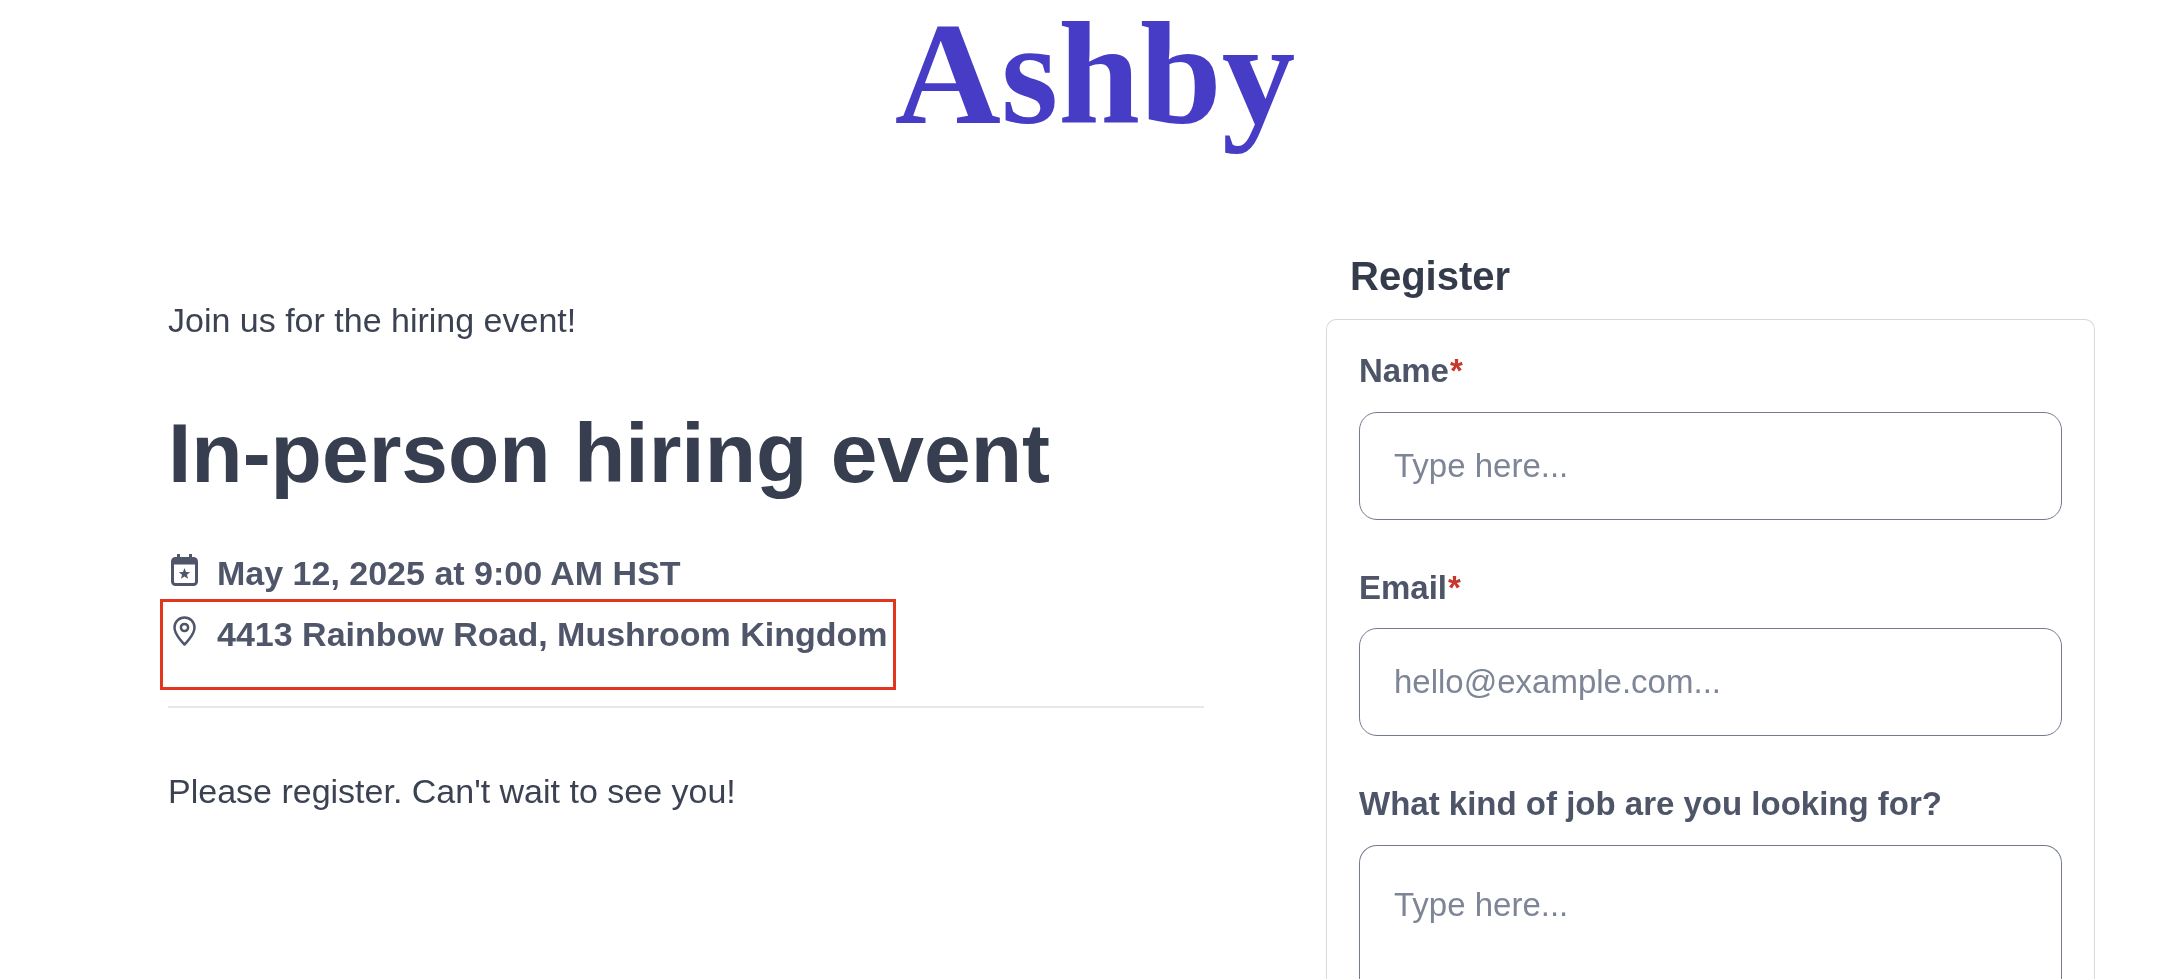 The image size is (2170, 980). What do you see at coordinates (372, 320) in the screenshot?
I see `intro-text: Join us for the hiring event!` at bounding box center [372, 320].